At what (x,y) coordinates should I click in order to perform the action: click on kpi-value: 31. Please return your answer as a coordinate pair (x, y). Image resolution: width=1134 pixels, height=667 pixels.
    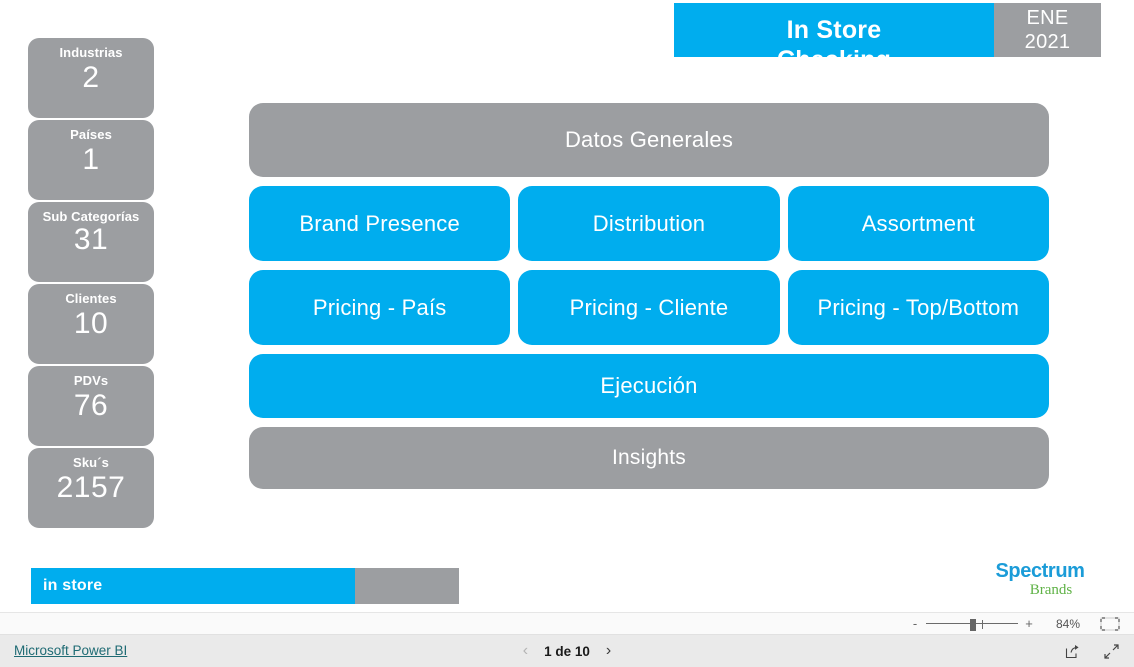
    Looking at the image, I should click on (91, 239).